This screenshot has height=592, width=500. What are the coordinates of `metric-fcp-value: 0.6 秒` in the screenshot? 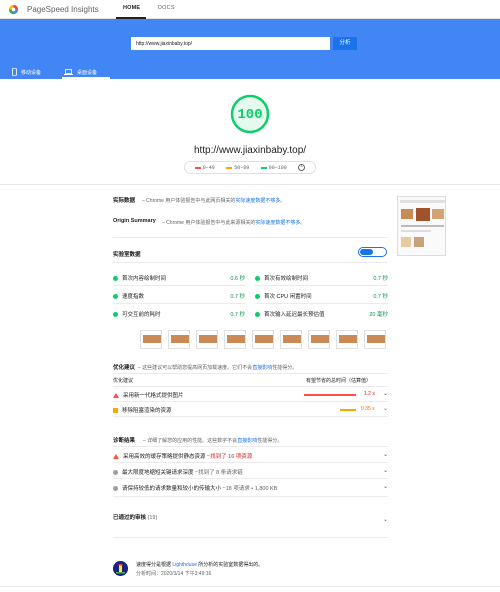 It's located at (237, 279).